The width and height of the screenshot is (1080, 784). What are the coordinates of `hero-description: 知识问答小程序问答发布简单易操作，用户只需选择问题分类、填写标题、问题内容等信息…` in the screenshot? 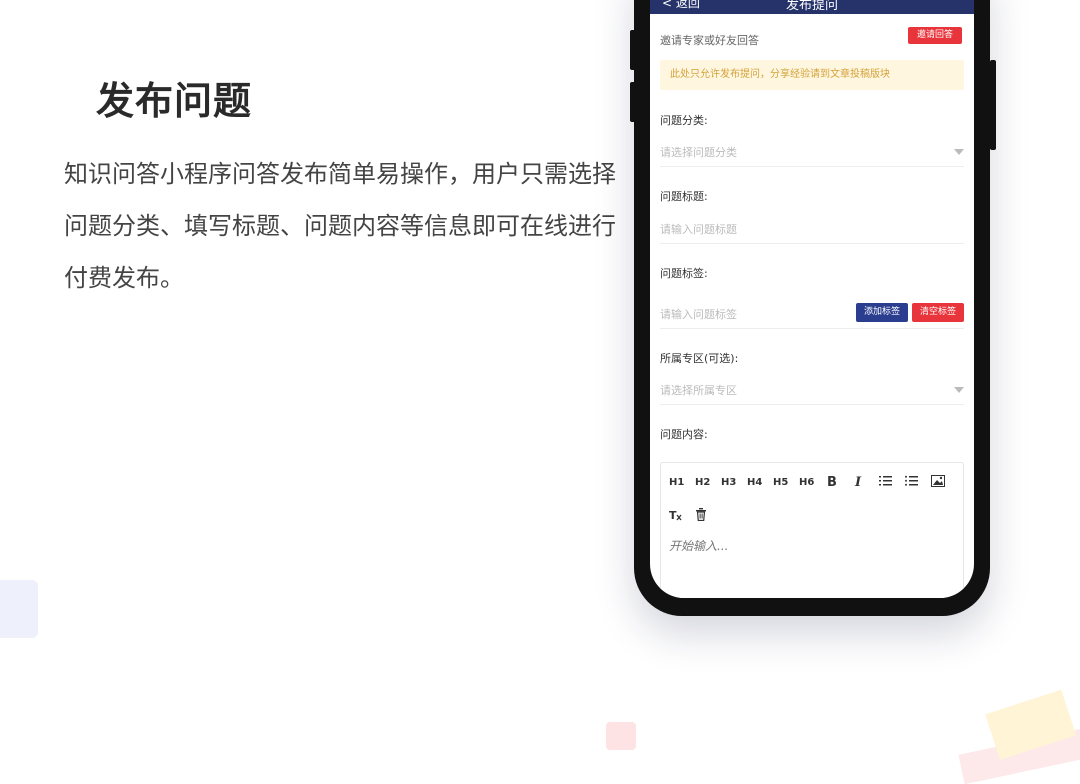 It's located at (340, 226).